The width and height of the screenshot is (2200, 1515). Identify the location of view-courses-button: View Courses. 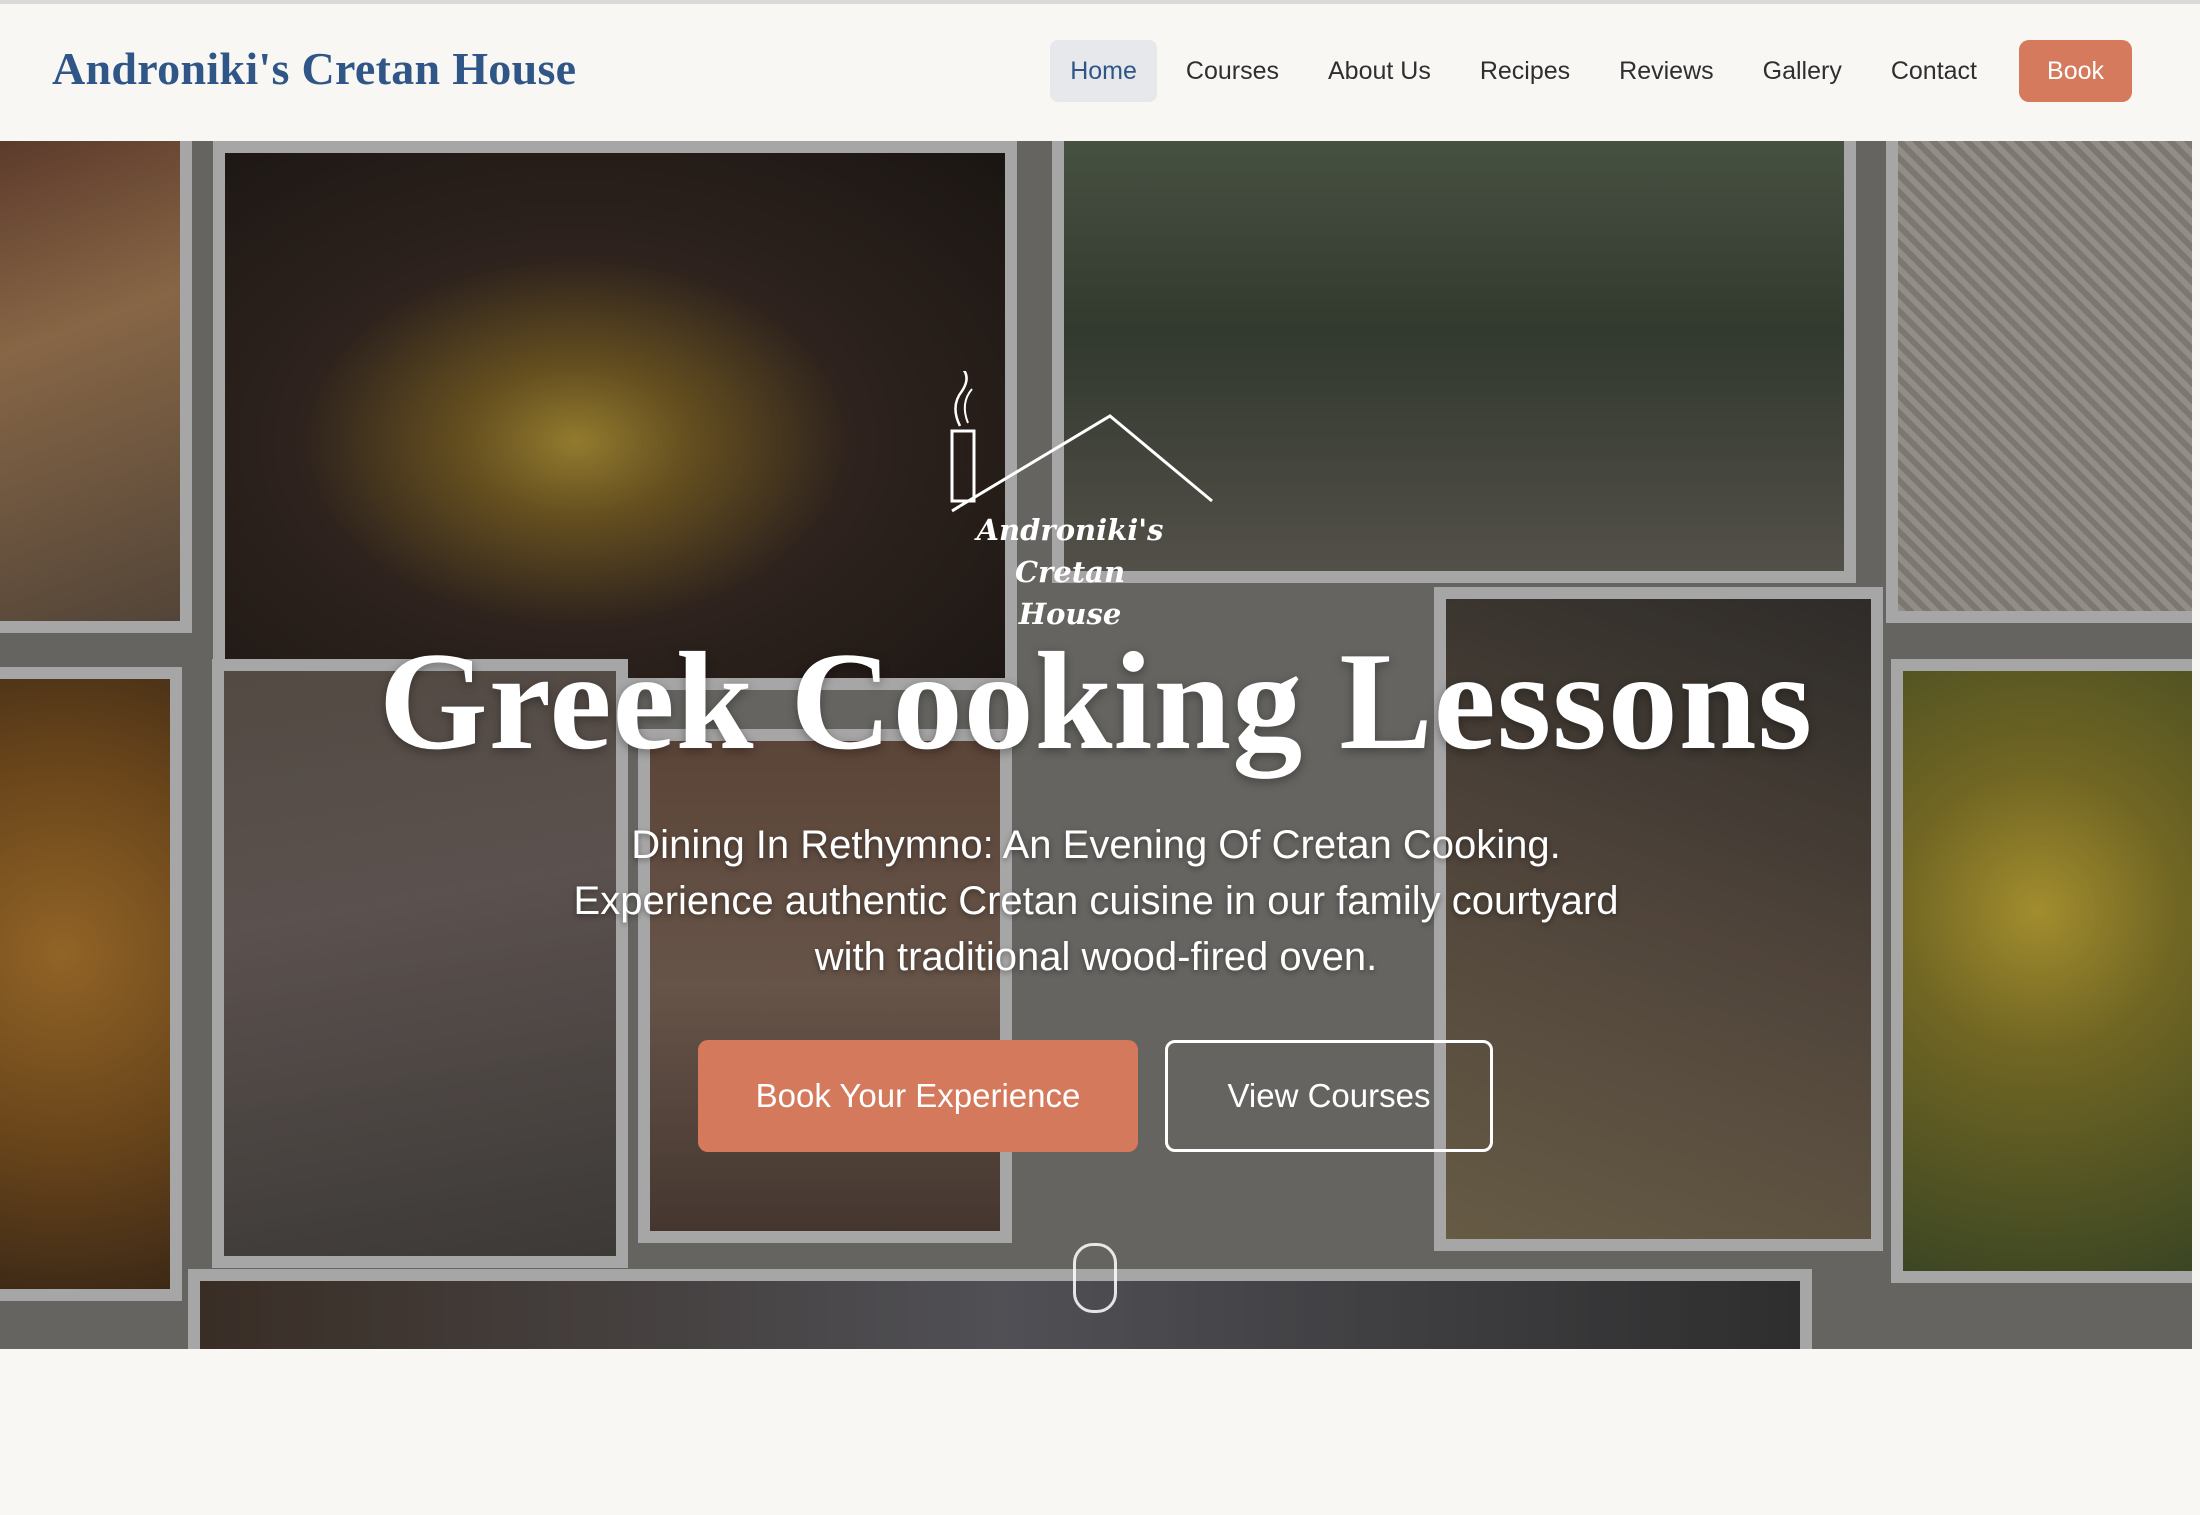
(1329, 1096).